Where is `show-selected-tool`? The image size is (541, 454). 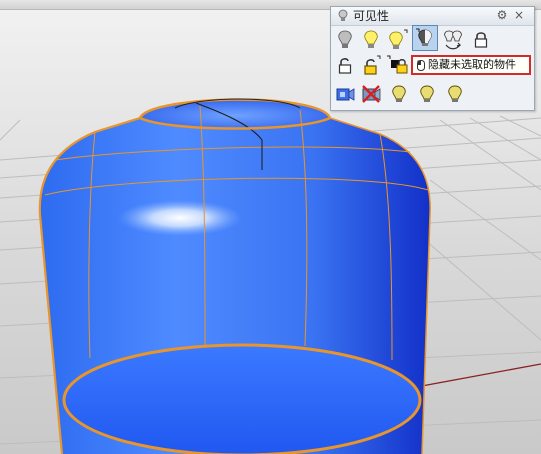 show-selected-tool is located at coordinates (371, 40).